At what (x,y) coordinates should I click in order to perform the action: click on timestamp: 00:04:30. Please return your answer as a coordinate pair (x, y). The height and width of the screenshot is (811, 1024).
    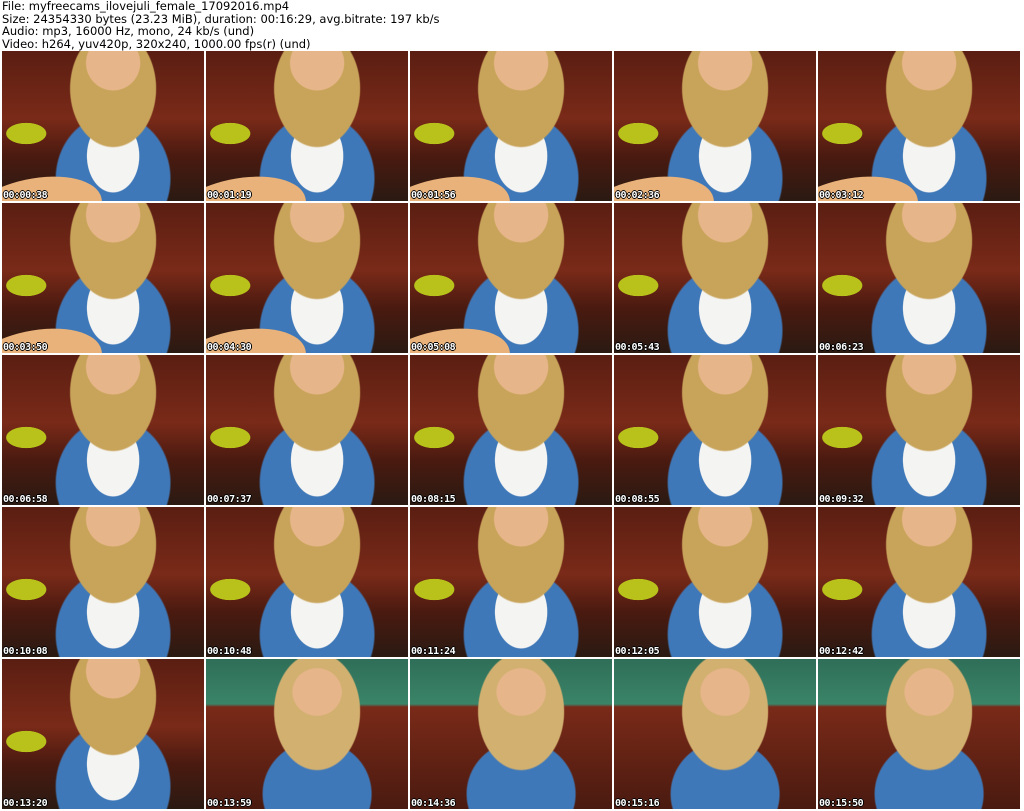
    Looking at the image, I should click on (229, 347).